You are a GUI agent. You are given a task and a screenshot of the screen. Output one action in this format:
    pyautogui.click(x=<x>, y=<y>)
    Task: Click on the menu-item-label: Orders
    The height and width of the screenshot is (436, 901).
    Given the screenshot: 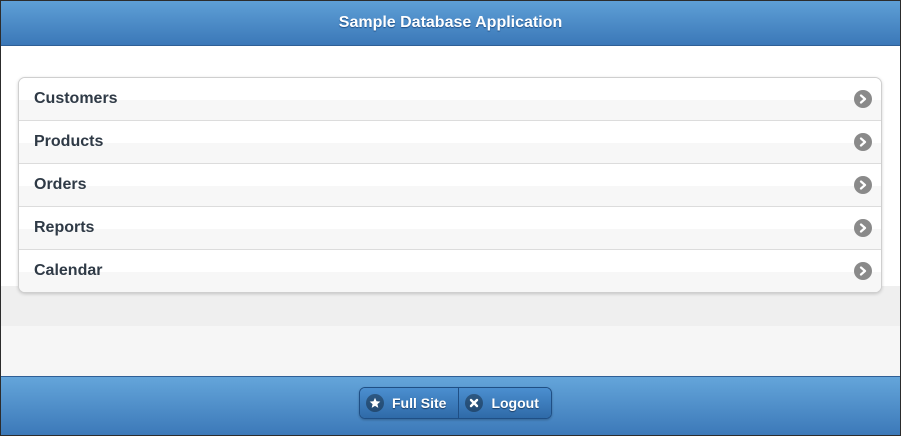 What is the action you would take?
    pyautogui.click(x=60, y=184)
    